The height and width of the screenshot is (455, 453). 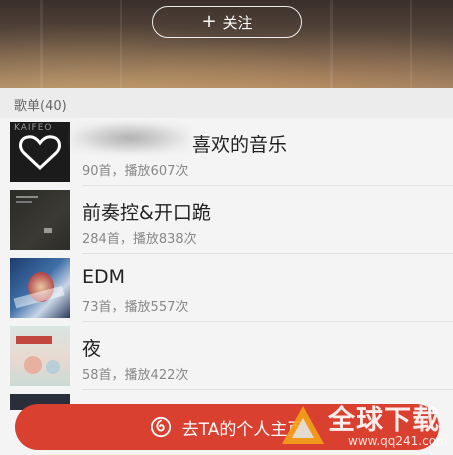 I want to click on playlist-cover: KAIFEO, so click(x=40, y=152).